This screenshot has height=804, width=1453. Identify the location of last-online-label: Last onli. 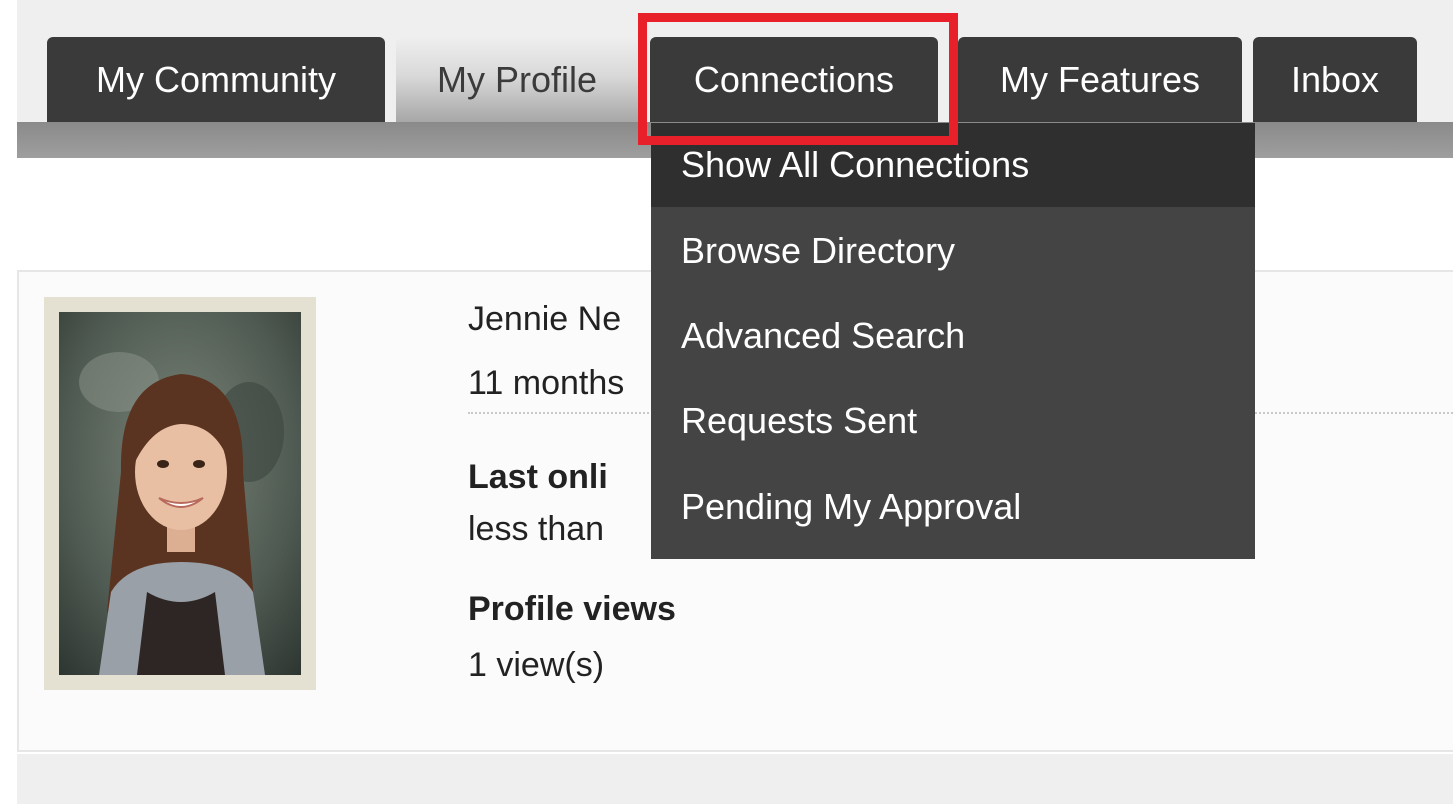
(538, 477).